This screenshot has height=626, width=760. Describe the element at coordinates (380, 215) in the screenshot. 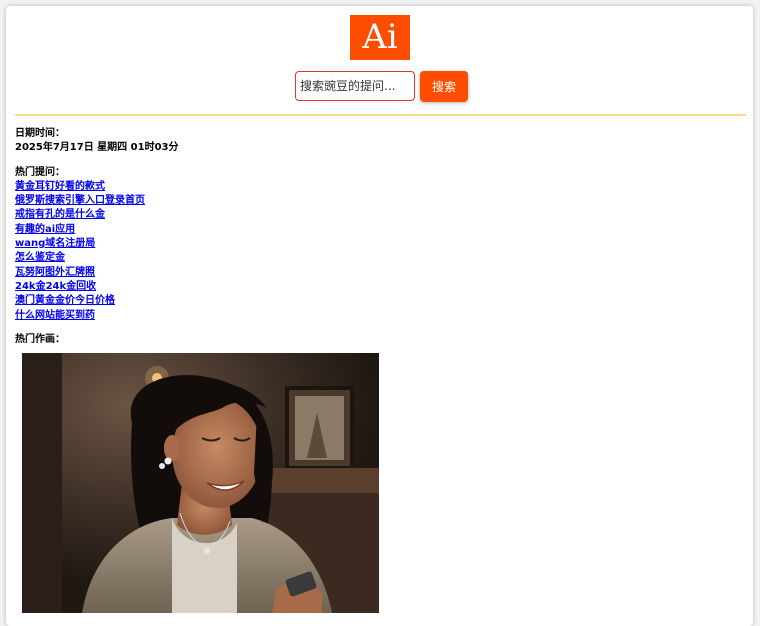

I see `hot-question-link: 戒指有孔的是什么金` at that location.